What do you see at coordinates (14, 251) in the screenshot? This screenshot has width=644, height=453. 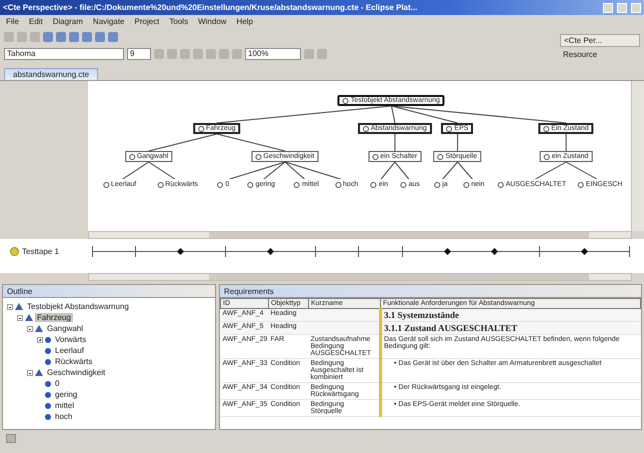 I see `tape-icon` at bounding box center [14, 251].